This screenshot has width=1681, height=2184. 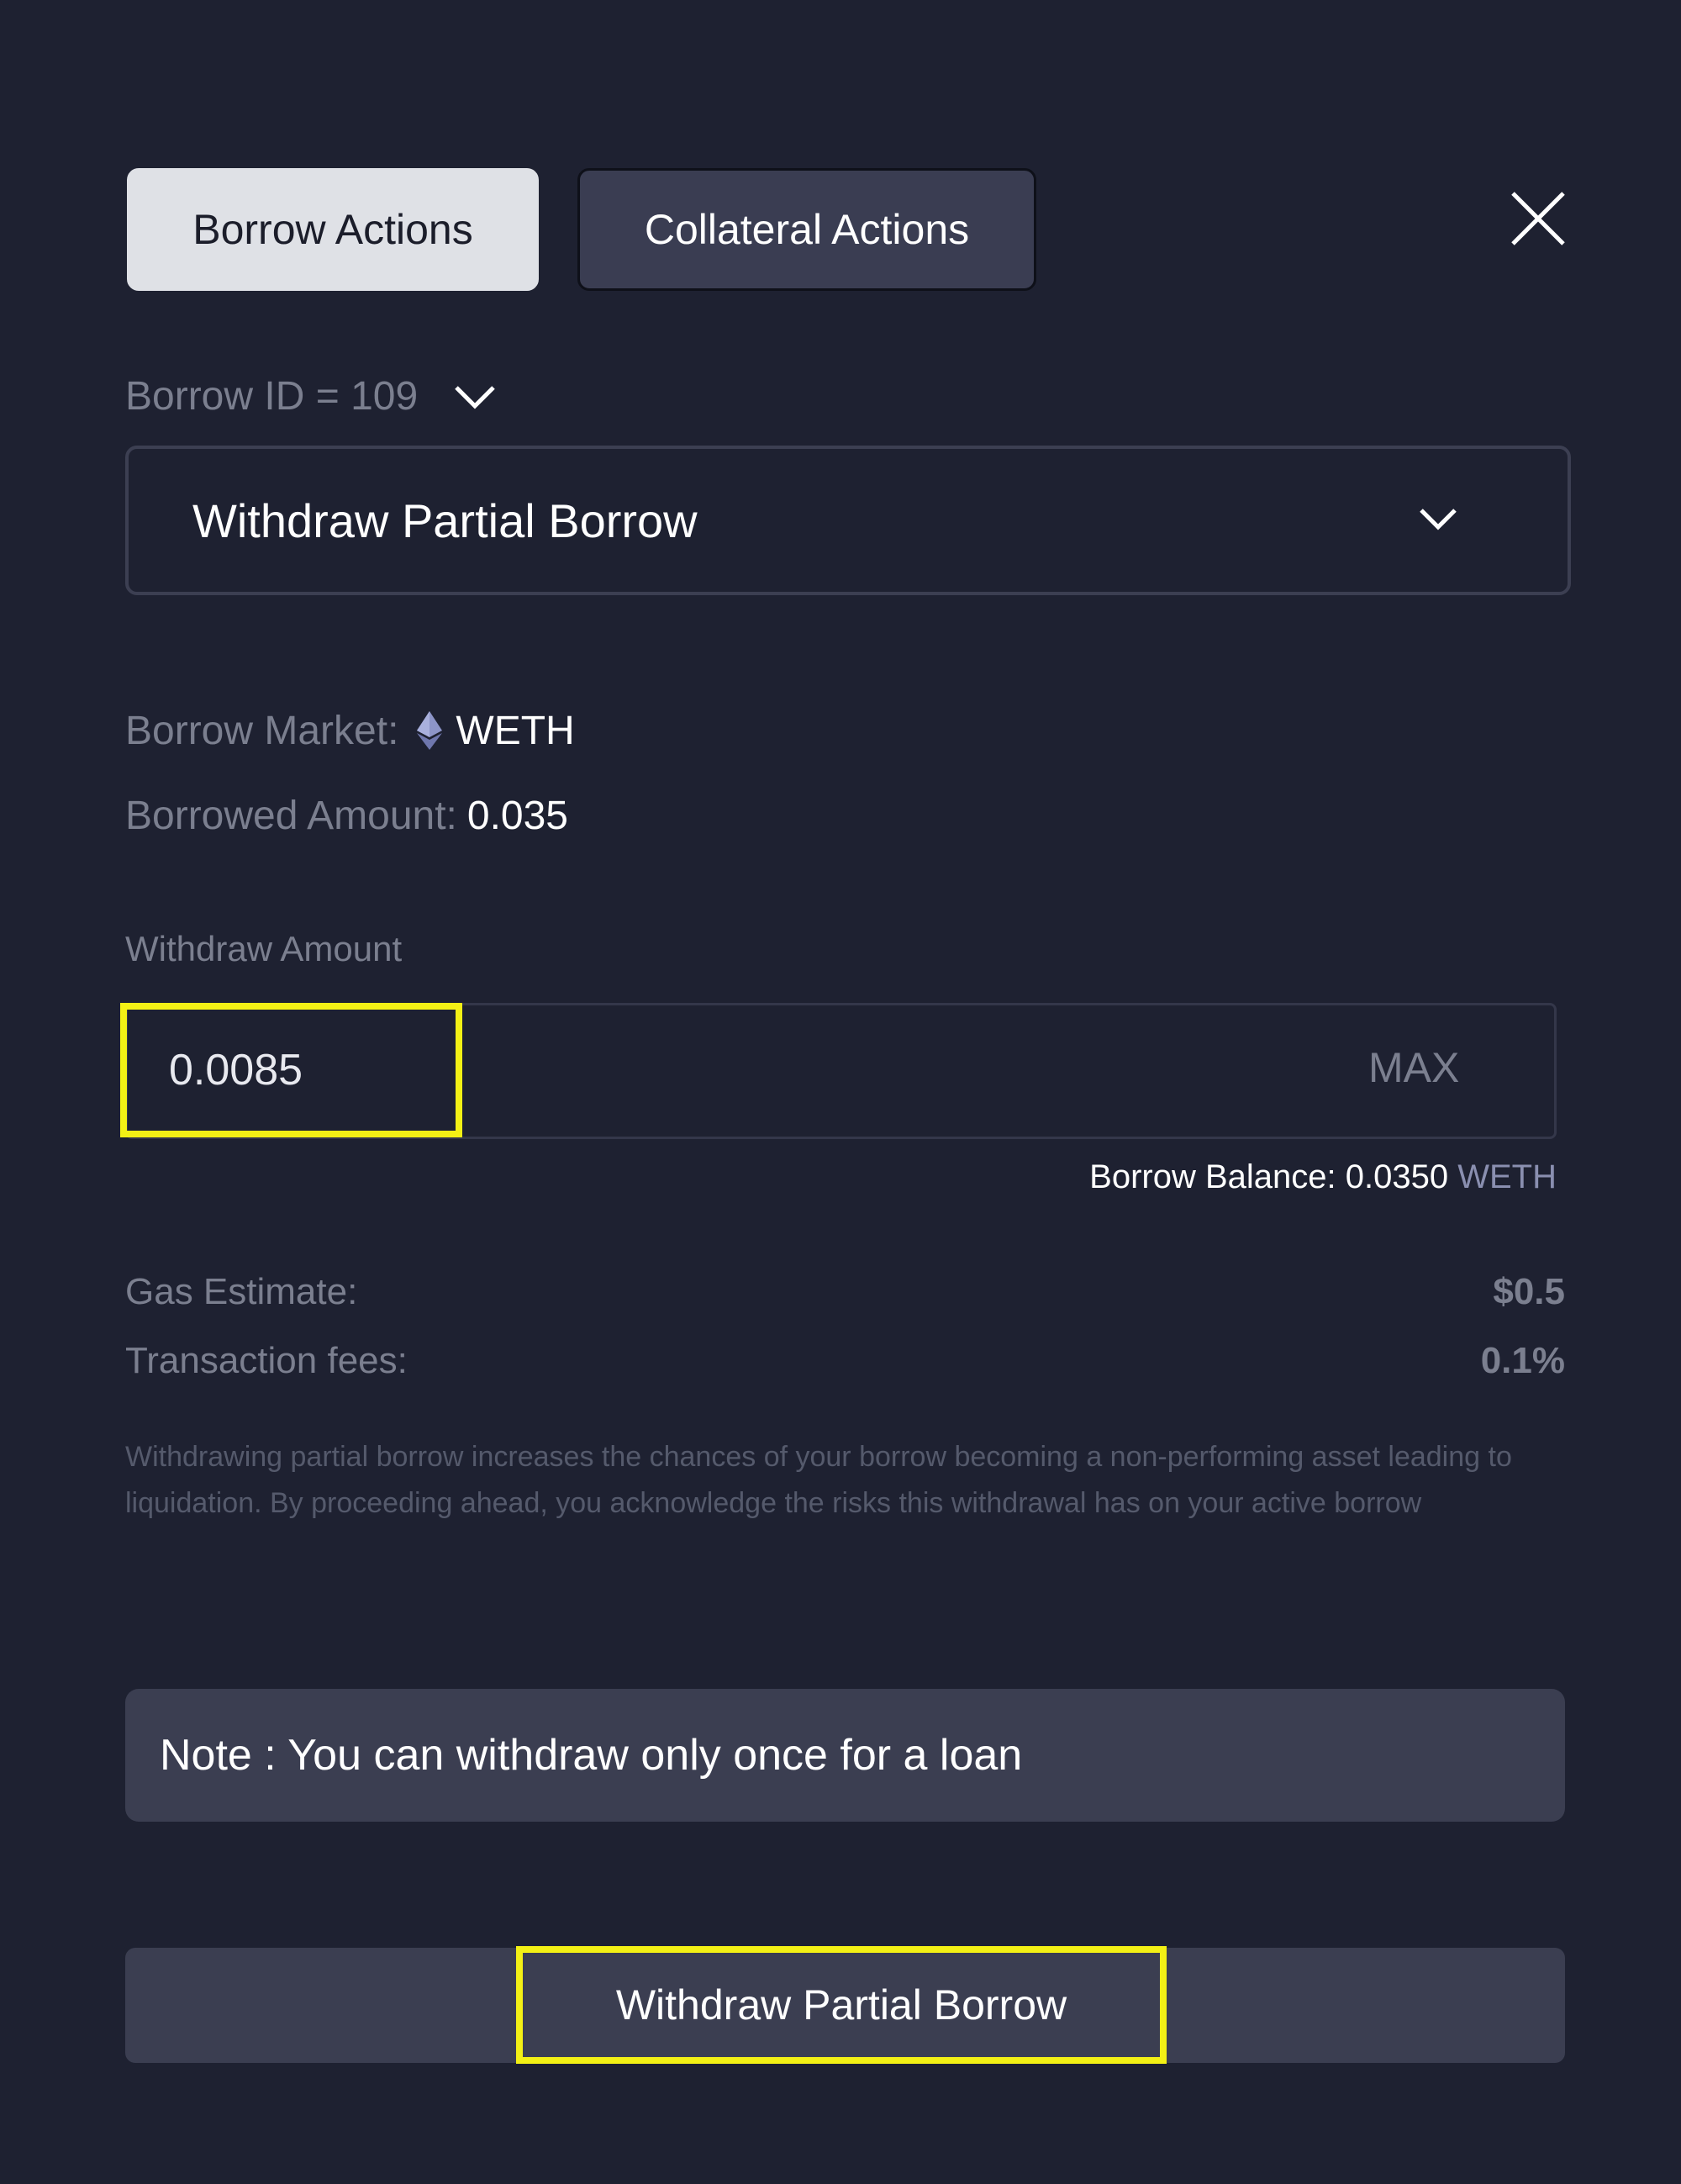 I want to click on borrowed-amount-row: Borrowed Amount: 0.035, so click(x=346, y=815).